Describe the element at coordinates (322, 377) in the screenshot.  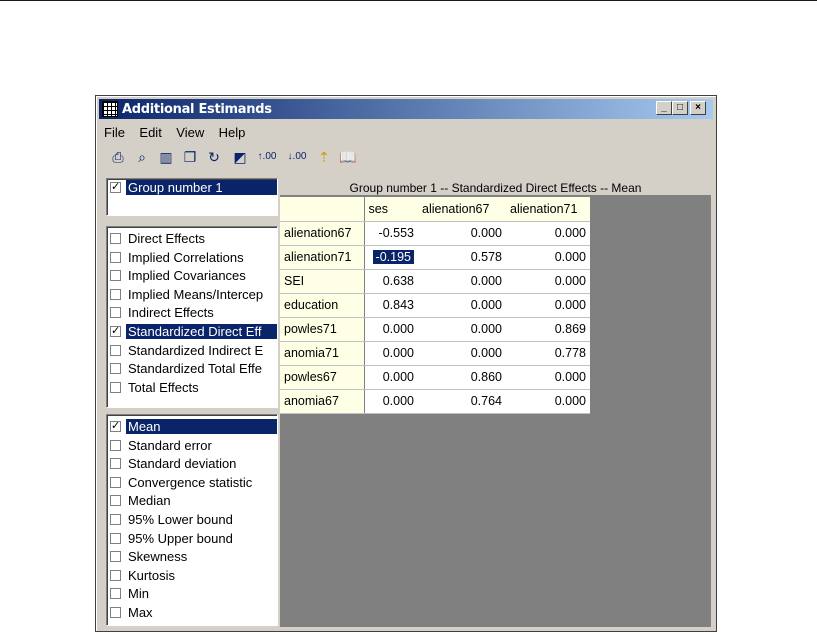
I see `row-header: powles67` at that location.